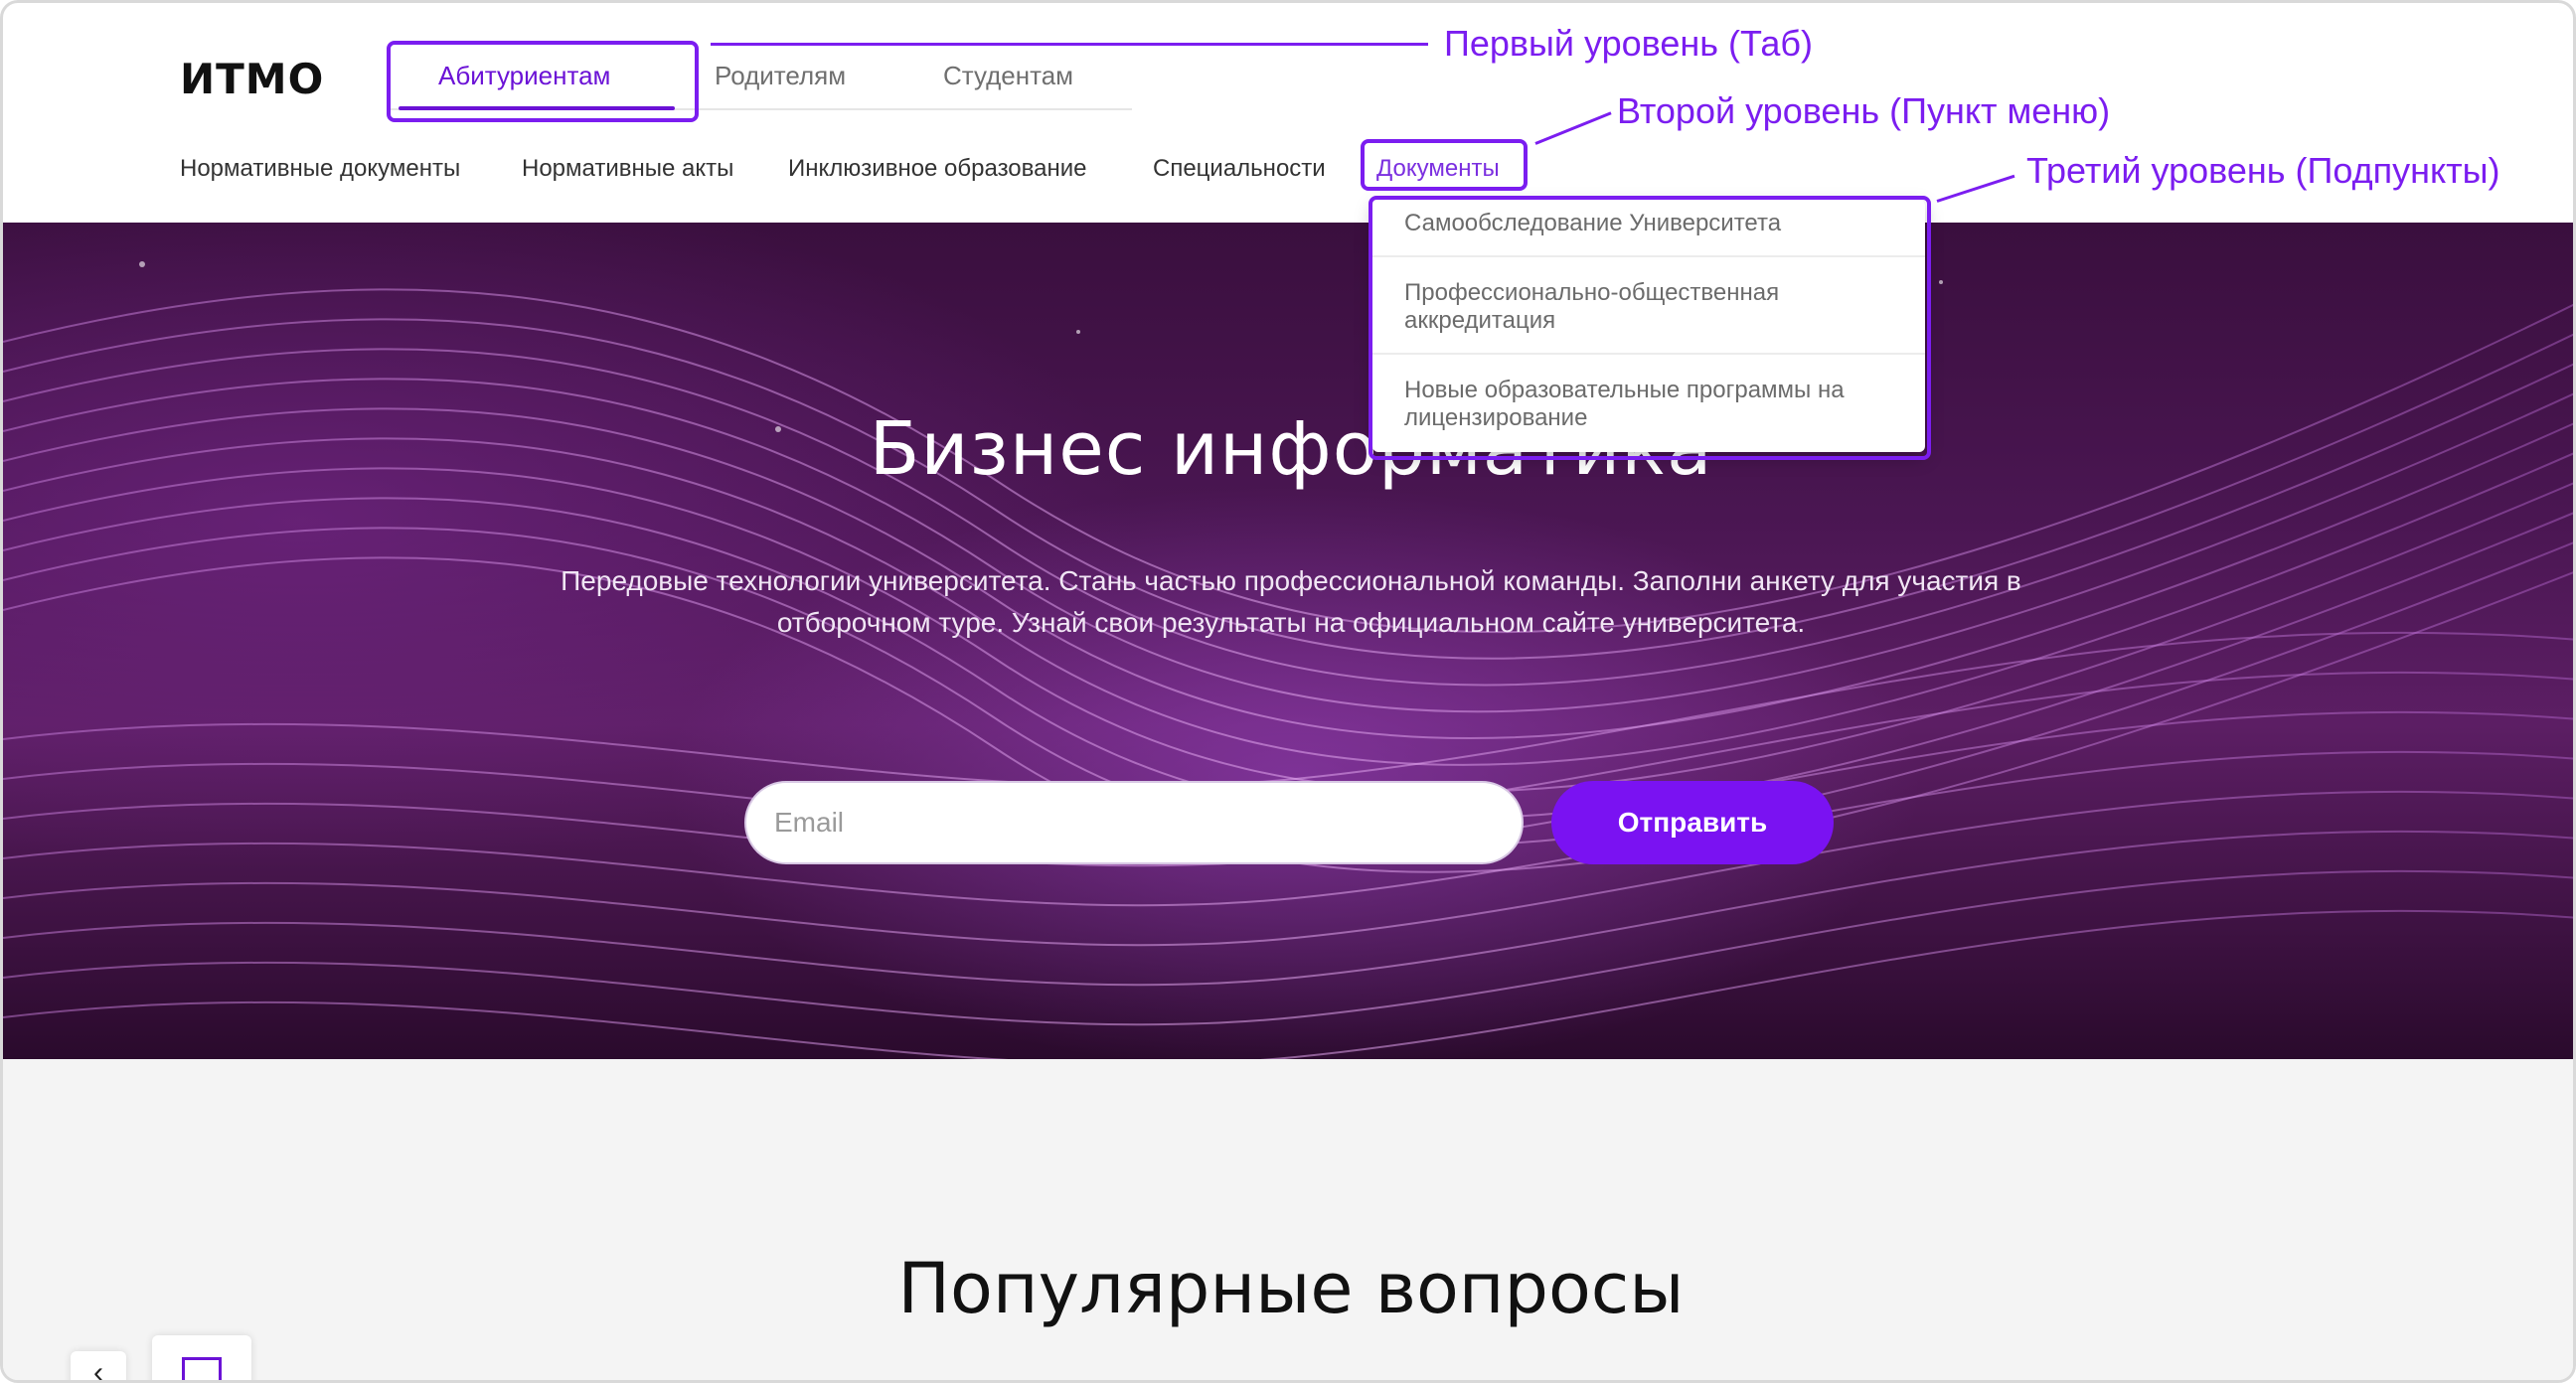 The height and width of the screenshot is (1383, 2576). I want to click on annotation-level3-label: Третий уровень (Подпункты), so click(2263, 171).